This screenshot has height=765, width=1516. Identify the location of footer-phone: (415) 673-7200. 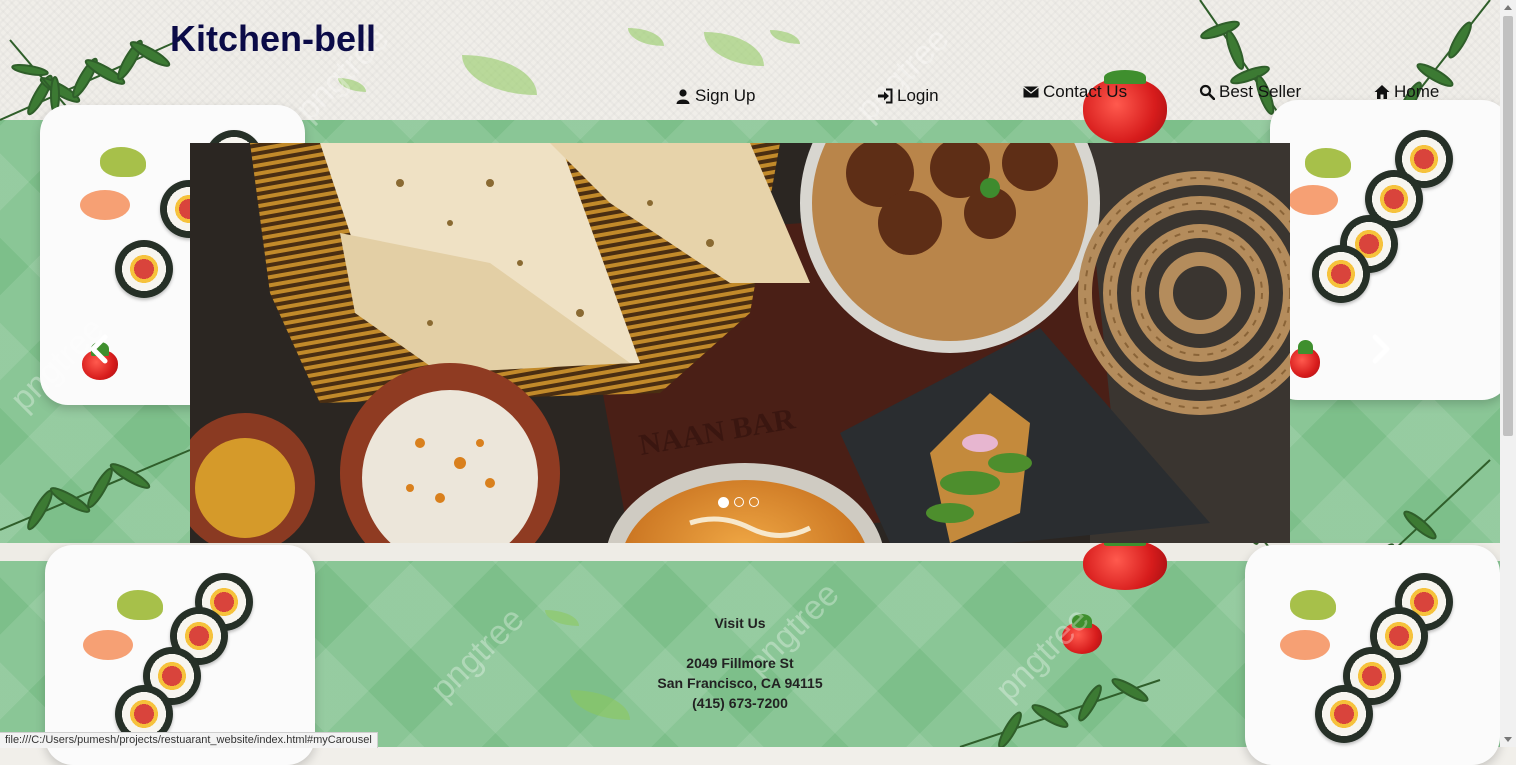
(740, 703).